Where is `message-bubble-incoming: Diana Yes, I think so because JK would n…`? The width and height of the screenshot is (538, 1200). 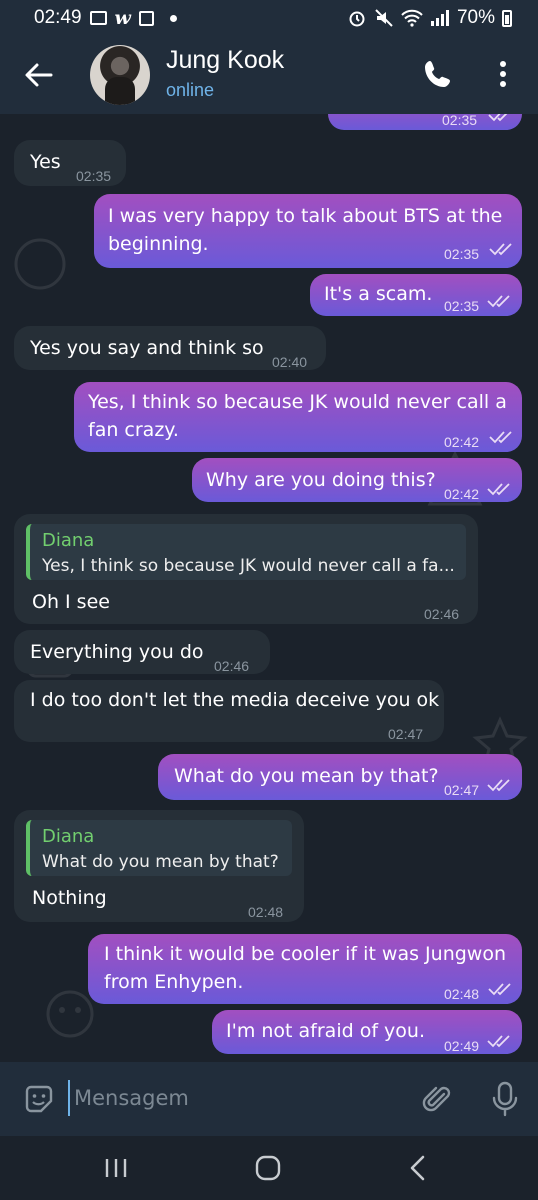 message-bubble-incoming: Diana Yes, I think so because JK would n… is located at coordinates (246, 569).